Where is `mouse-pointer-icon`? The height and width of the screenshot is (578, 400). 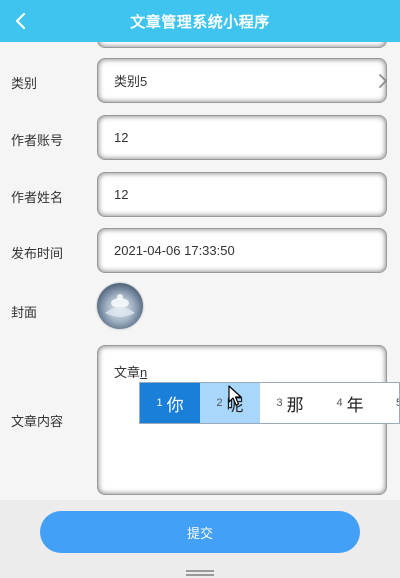 mouse-pointer-icon is located at coordinates (235, 395).